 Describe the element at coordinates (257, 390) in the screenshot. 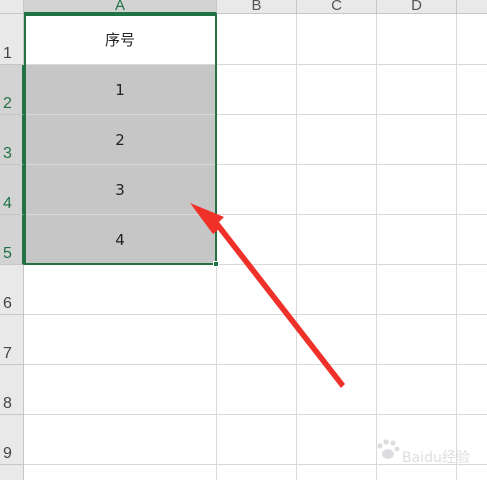

I see `cell-b8` at that location.